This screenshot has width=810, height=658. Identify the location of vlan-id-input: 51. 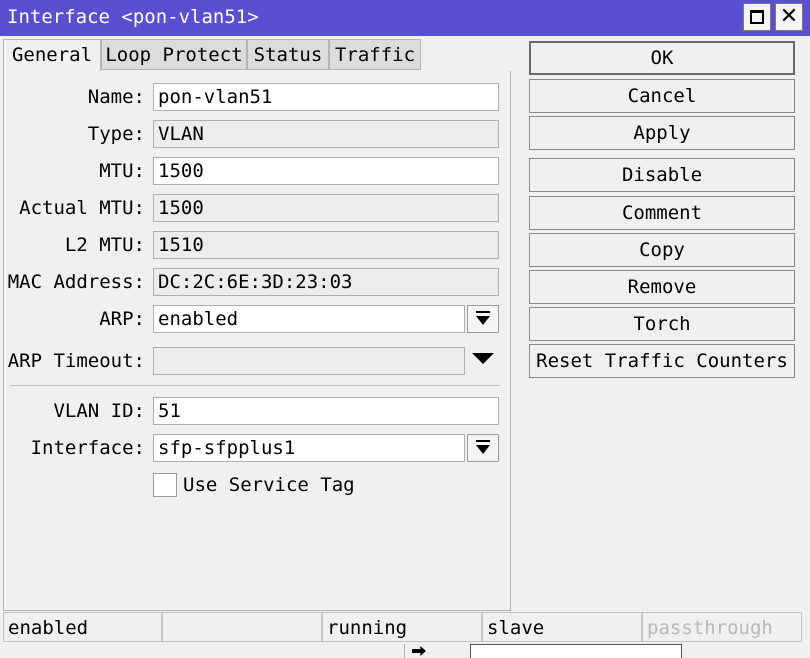
(326, 411).